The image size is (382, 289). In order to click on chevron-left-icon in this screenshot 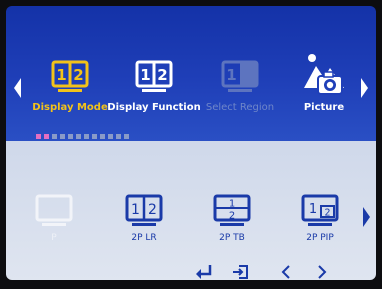, I will do `click(285, 272)`.